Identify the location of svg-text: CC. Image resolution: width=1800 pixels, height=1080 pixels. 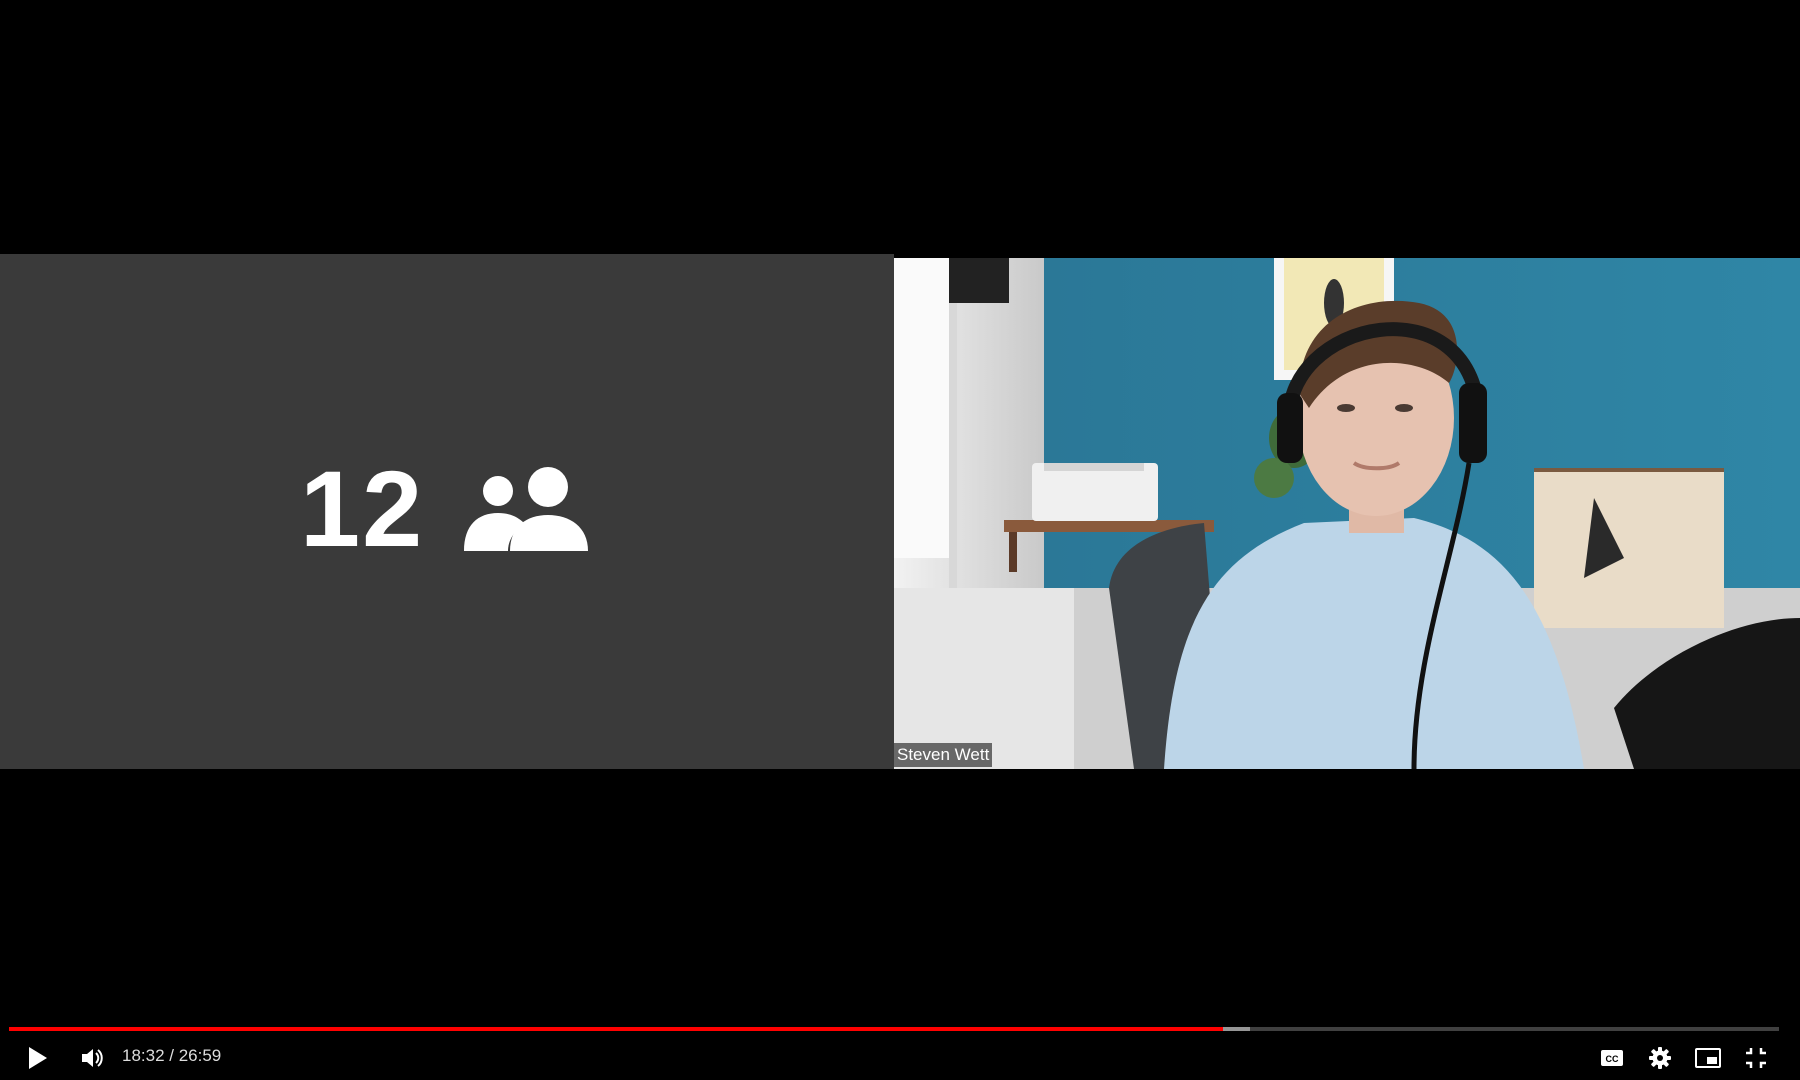
(1612, 1059).